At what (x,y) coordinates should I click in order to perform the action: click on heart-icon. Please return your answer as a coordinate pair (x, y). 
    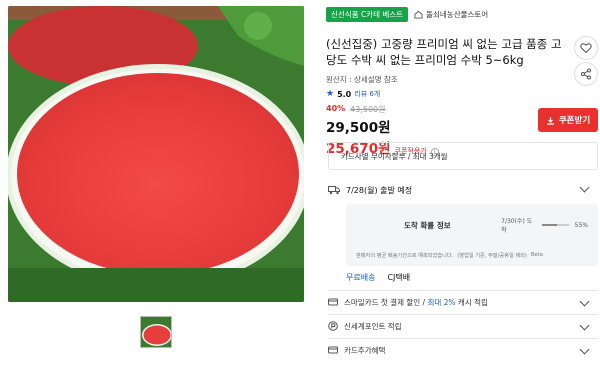
    Looking at the image, I should click on (586, 48).